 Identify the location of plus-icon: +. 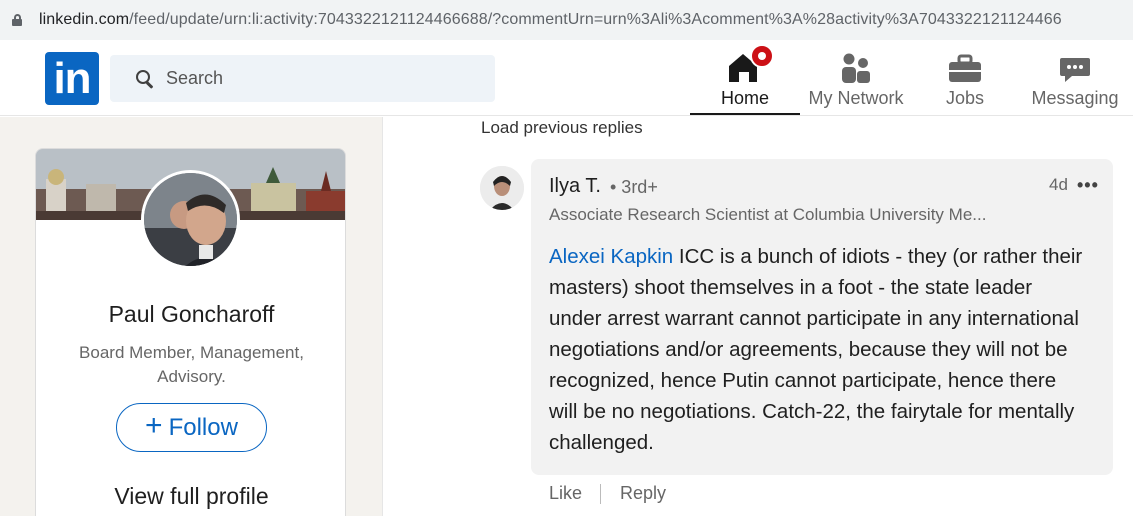
(154, 425).